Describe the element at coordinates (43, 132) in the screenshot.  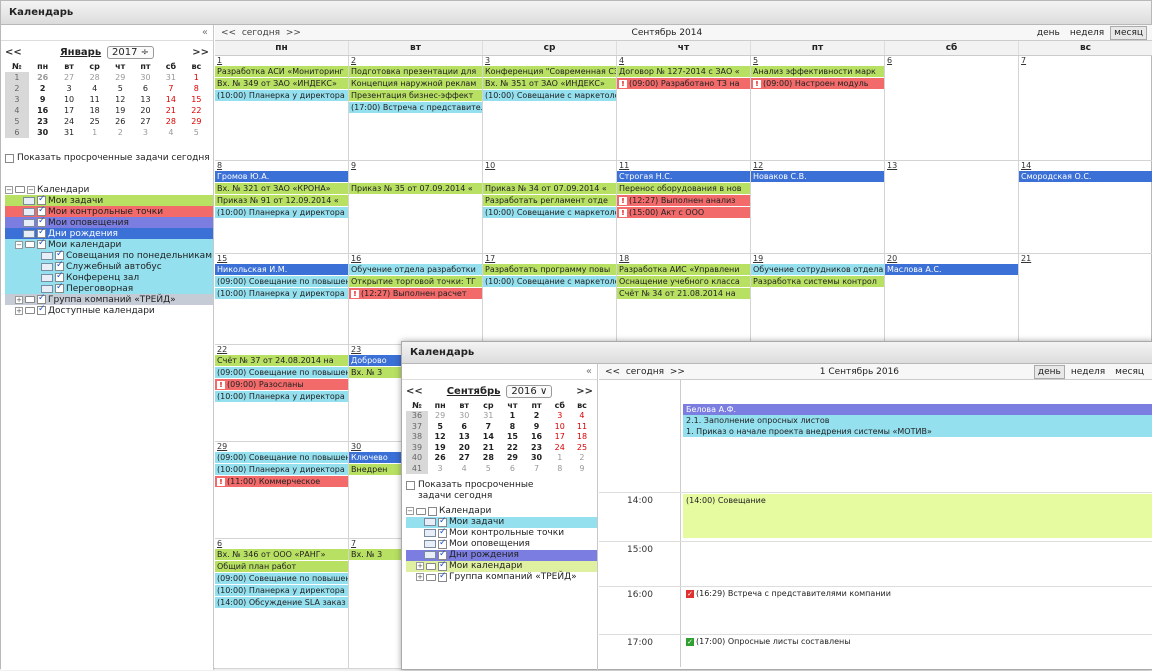
I see `mini-day: 30` at that location.